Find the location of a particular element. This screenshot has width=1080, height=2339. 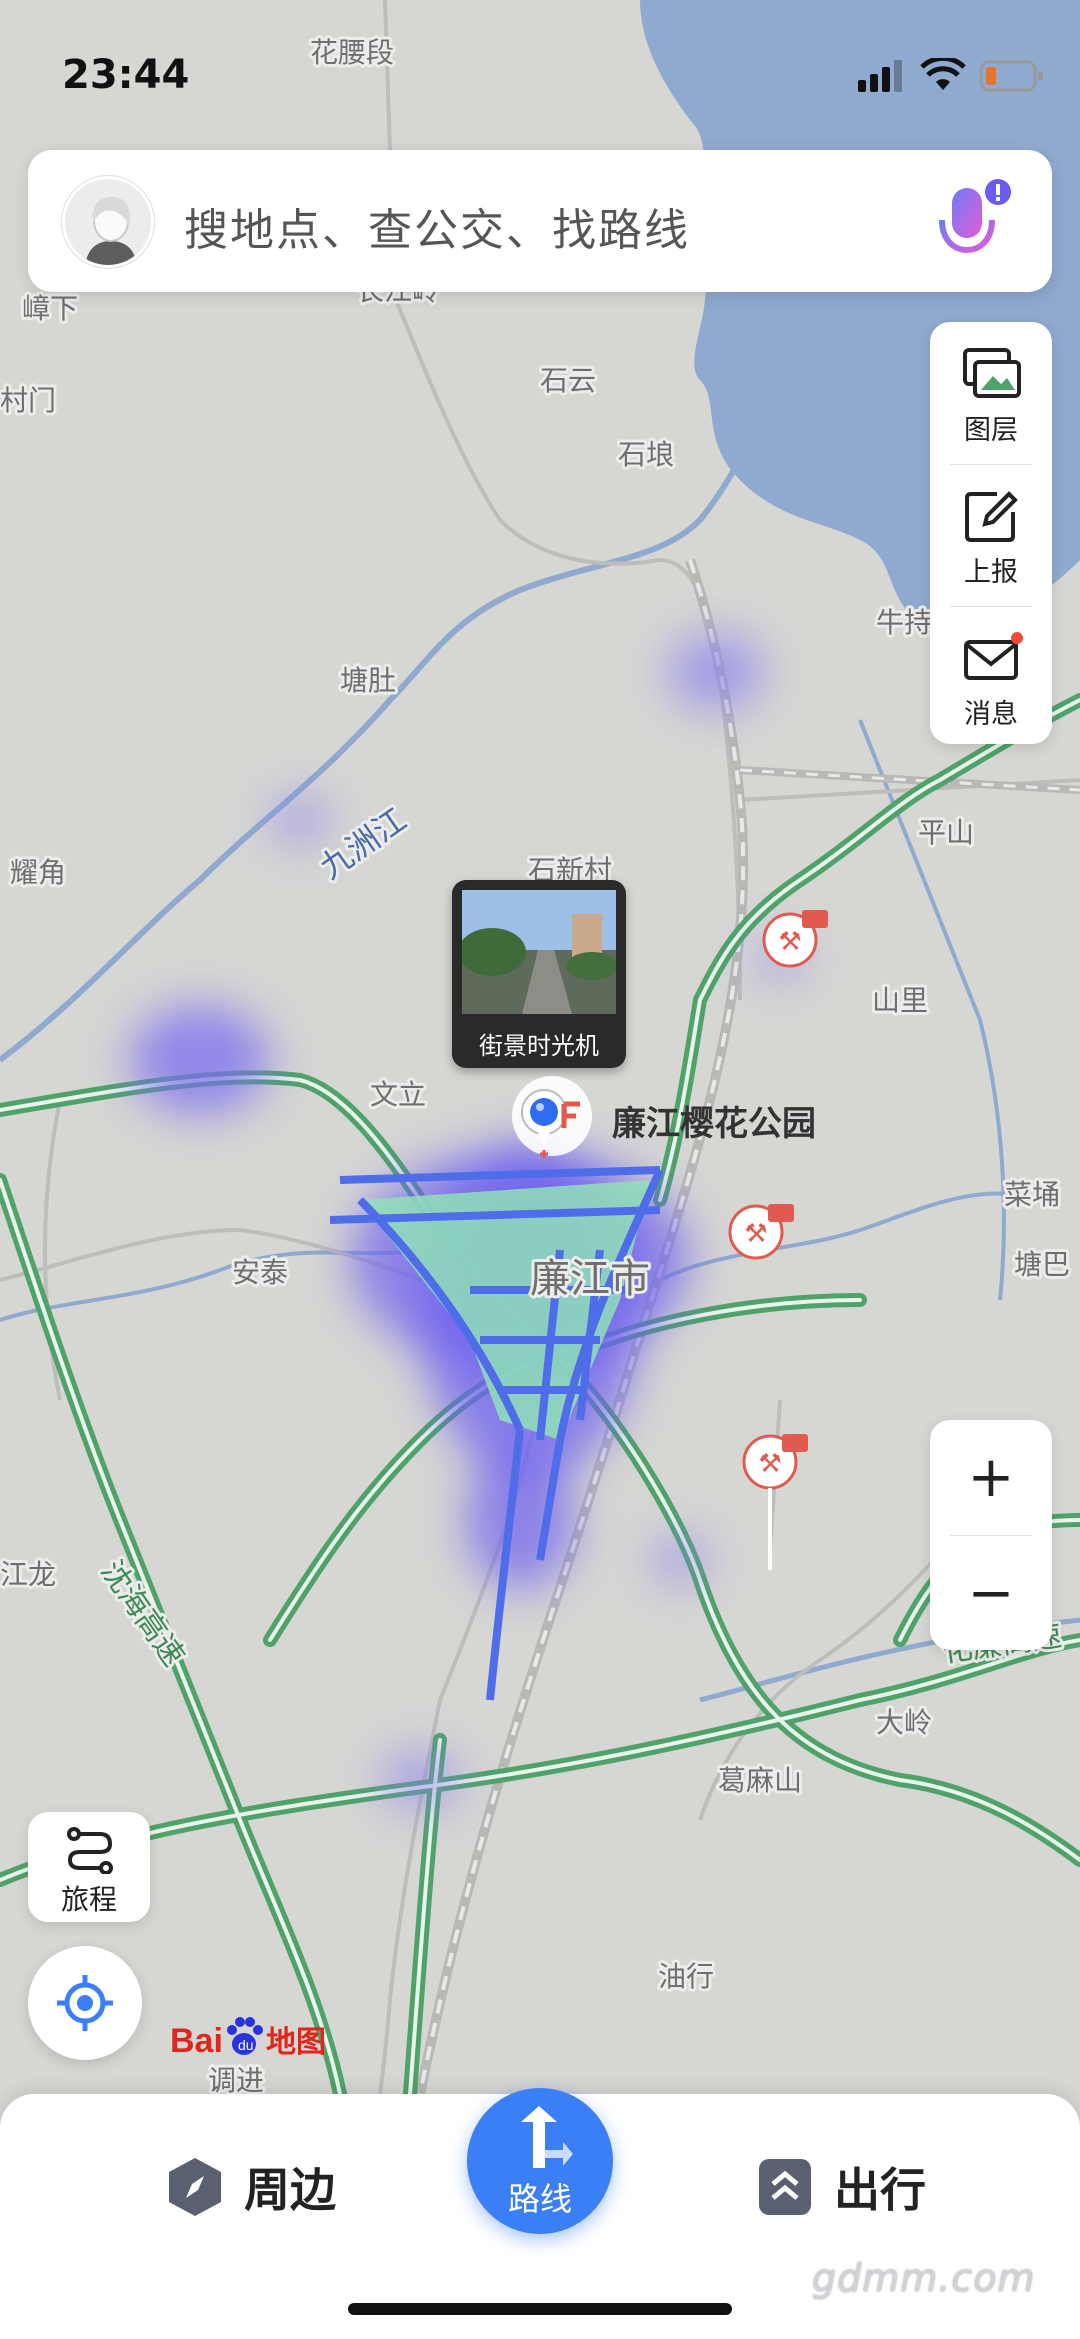

wifi-icon is located at coordinates (943, 74).